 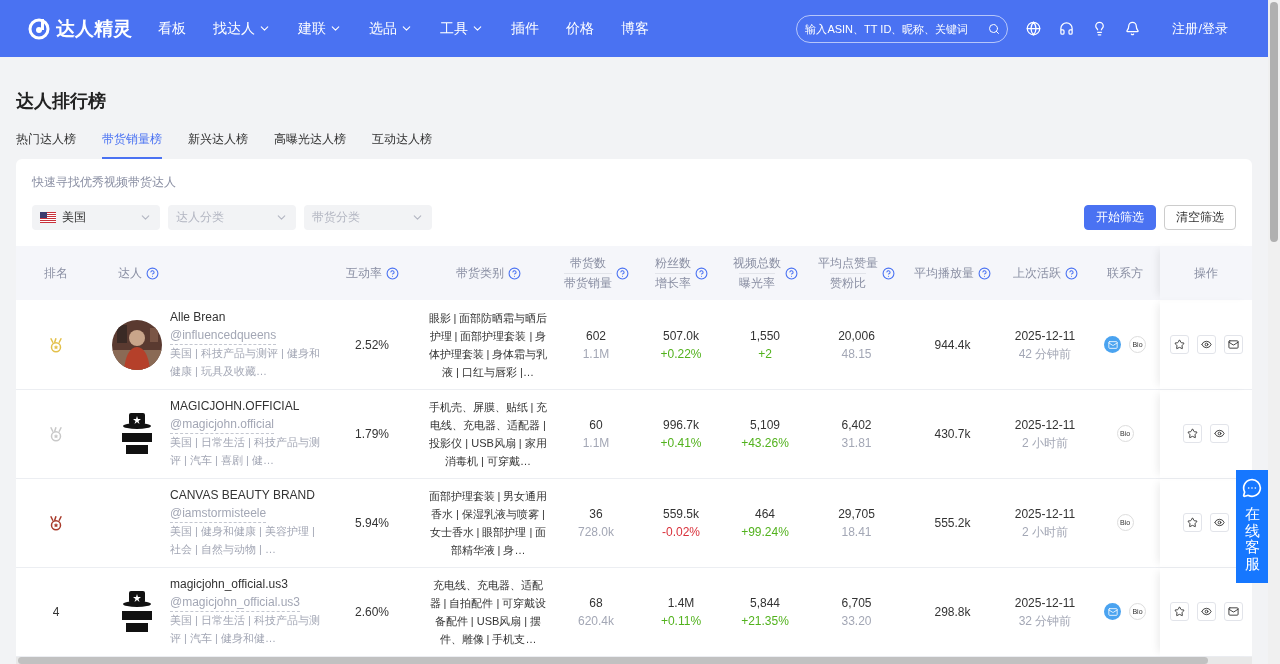 I want to click on table-cell-text: 728.0k, so click(x=596, y=532).